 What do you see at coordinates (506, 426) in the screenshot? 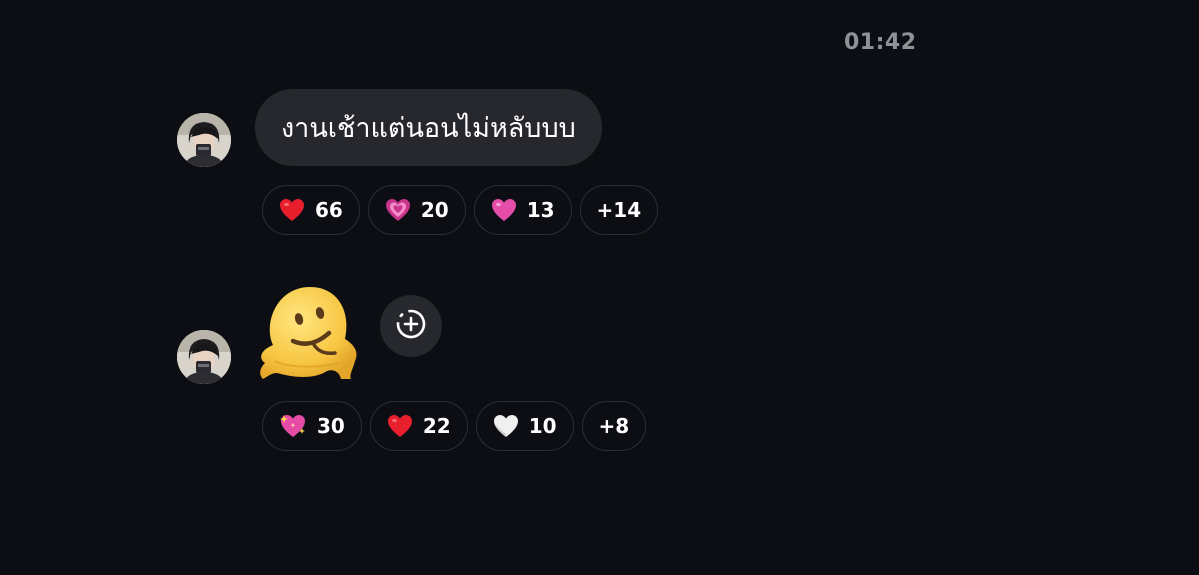
I see `white-heart-icon` at bounding box center [506, 426].